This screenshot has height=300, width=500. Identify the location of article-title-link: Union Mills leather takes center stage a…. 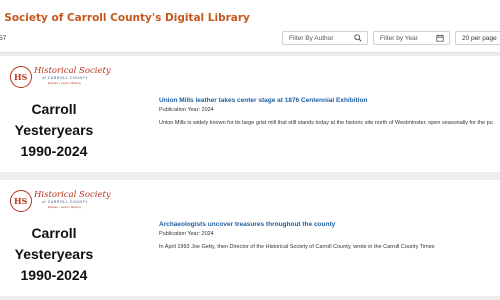
(263, 100).